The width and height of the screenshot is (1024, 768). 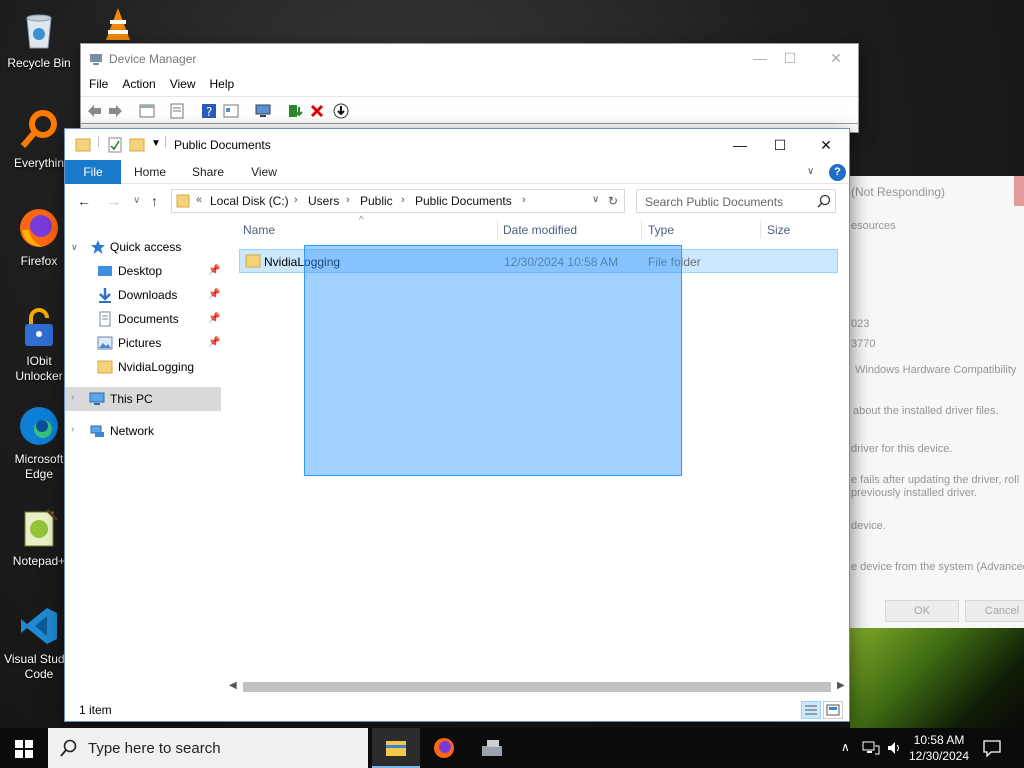 What do you see at coordinates (376, 201) in the screenshot?
I see `breadcrumb-public: Public` at bounding box center [376, 201].